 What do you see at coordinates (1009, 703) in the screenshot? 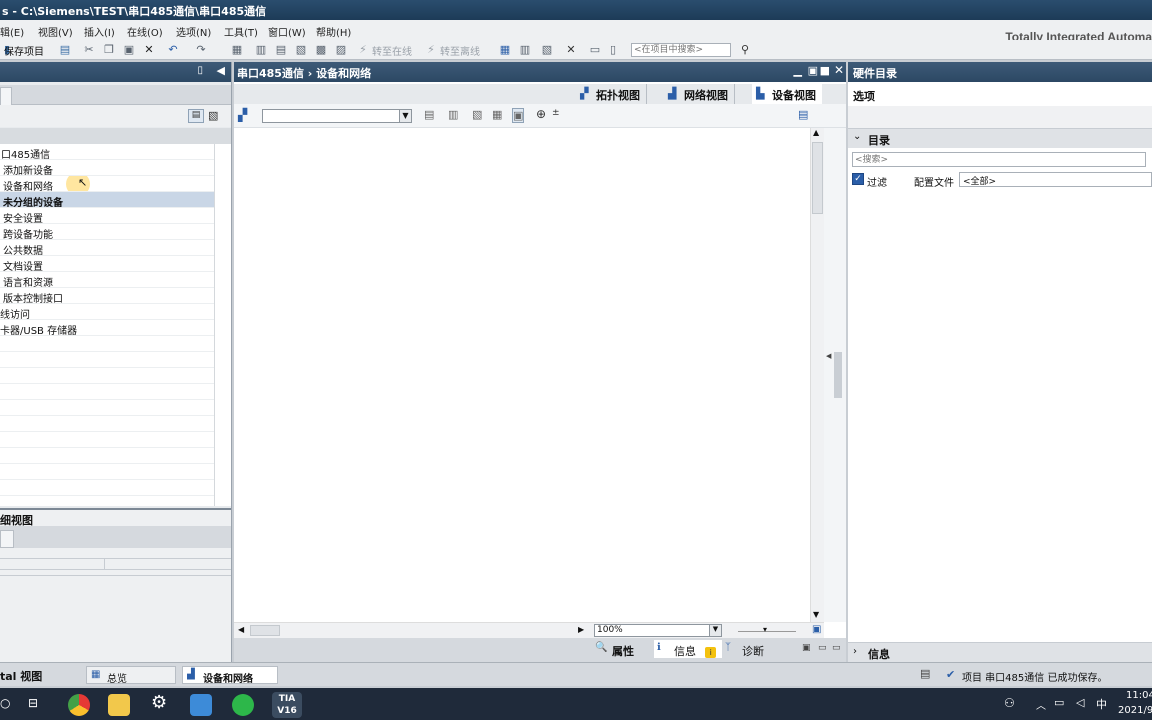
I see `people-icon: ⚇` at bounding box center [1009, 703].